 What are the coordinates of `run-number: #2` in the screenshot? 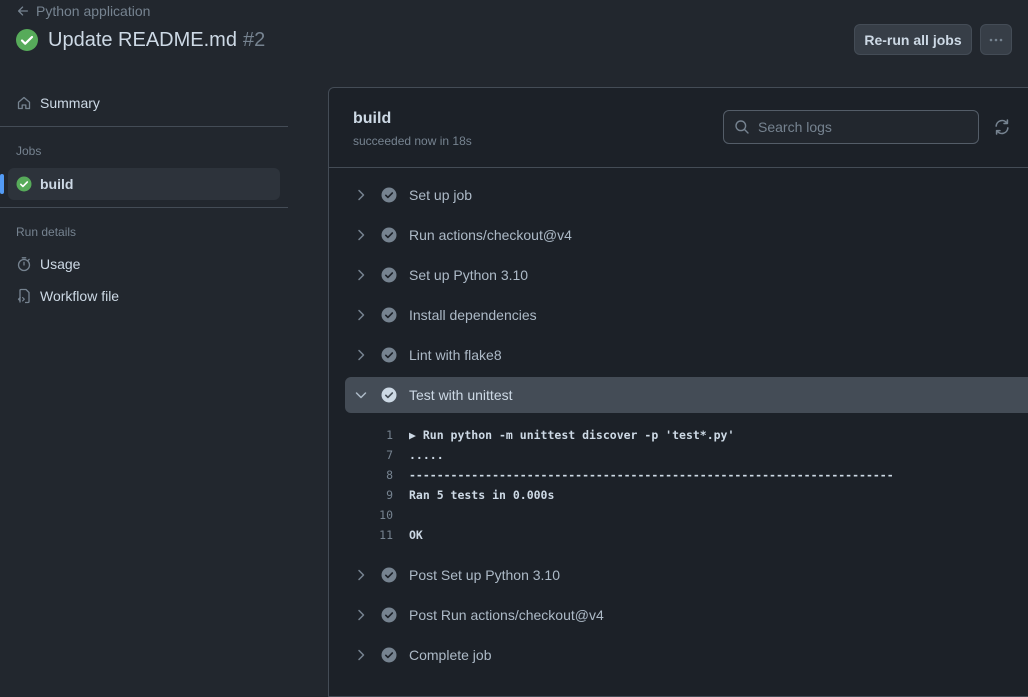 It's located at (254, 39).